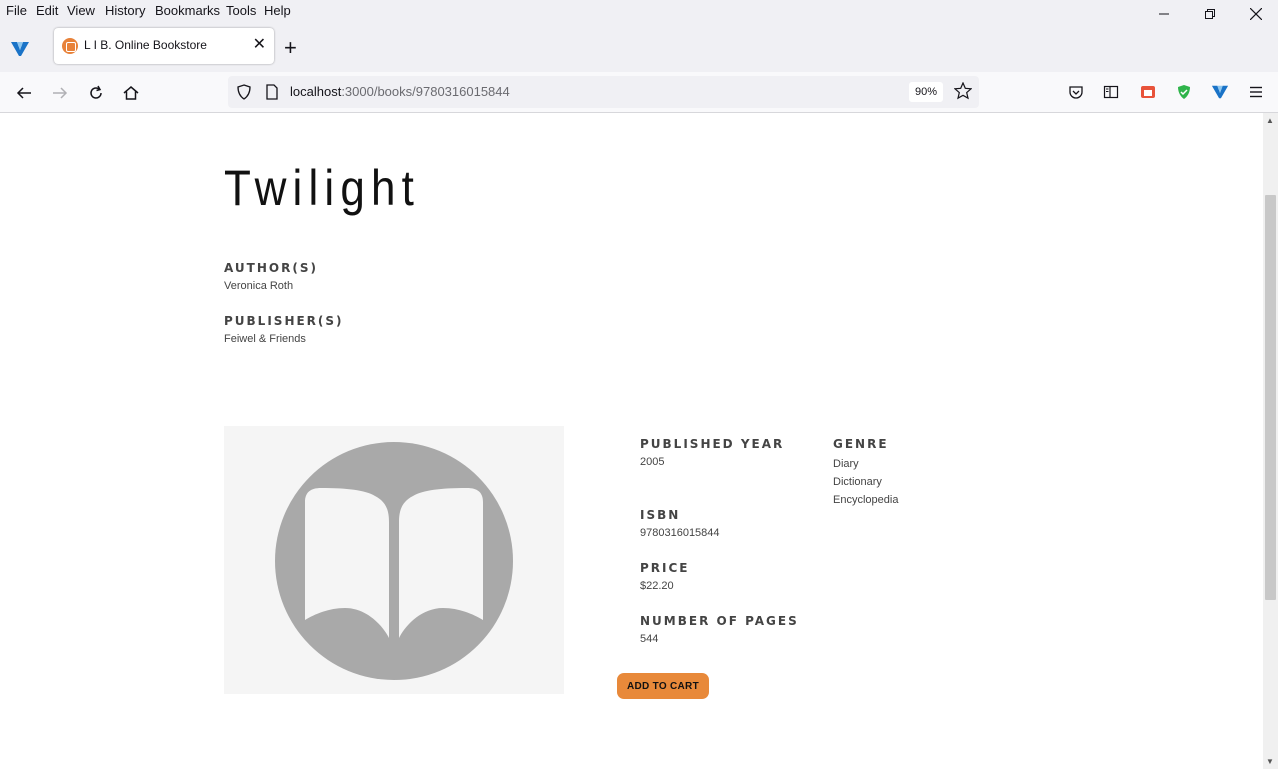 This screenshot has width=1278, height=769. Describe the element at coordinates (657, 586) in the screenshot. I see `price-value: $22.20` at that location.